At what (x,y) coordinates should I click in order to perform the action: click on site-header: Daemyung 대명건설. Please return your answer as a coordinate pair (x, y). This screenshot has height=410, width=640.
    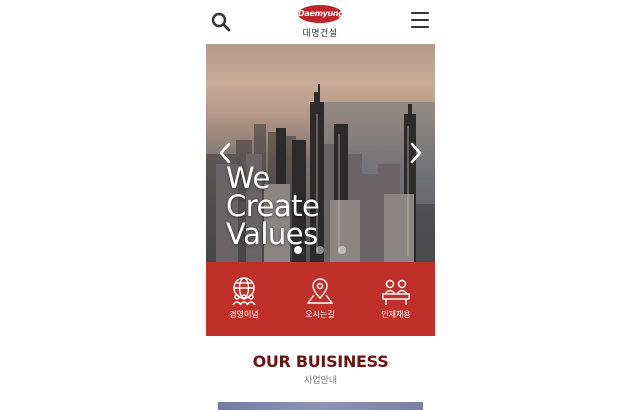
    Looking at the image, I should click on (320, 22).